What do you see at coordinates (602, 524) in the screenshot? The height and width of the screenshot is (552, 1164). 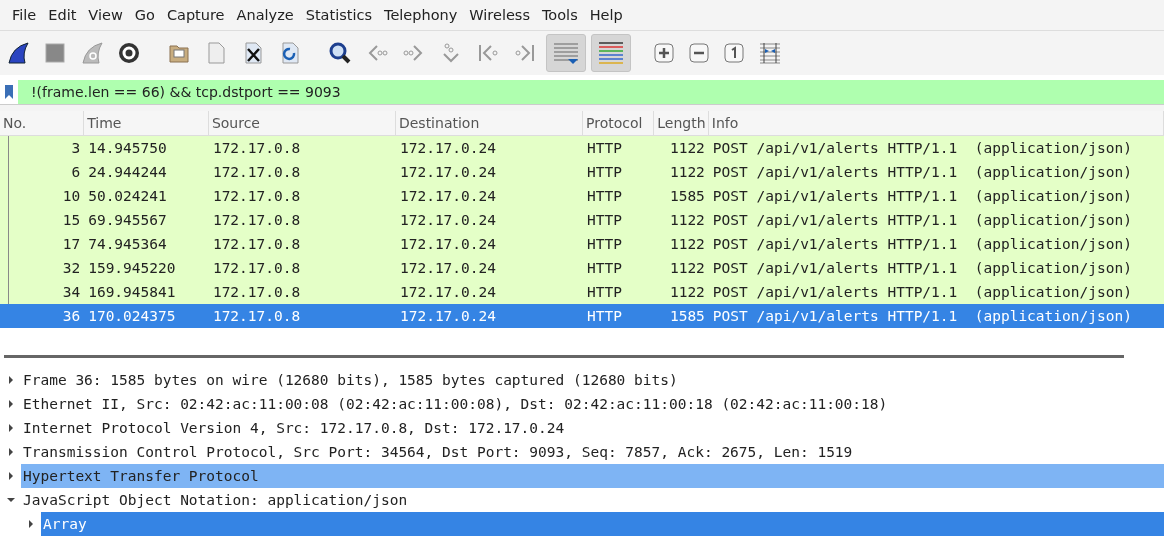 I see `tree-item: Array` at bounding box center [602, 524].